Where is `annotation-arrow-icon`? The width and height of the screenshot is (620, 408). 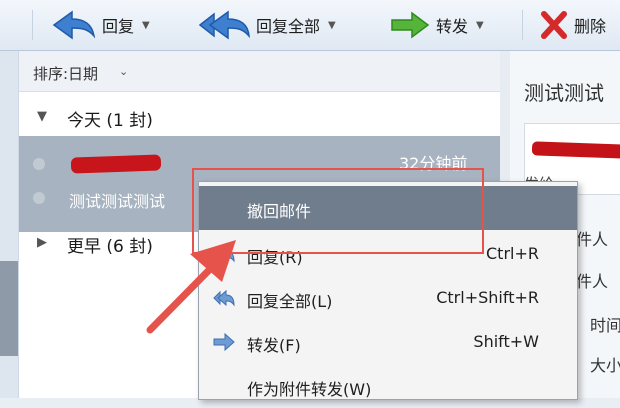 annotation-arrow-icon is located at coordinates (191, 287).